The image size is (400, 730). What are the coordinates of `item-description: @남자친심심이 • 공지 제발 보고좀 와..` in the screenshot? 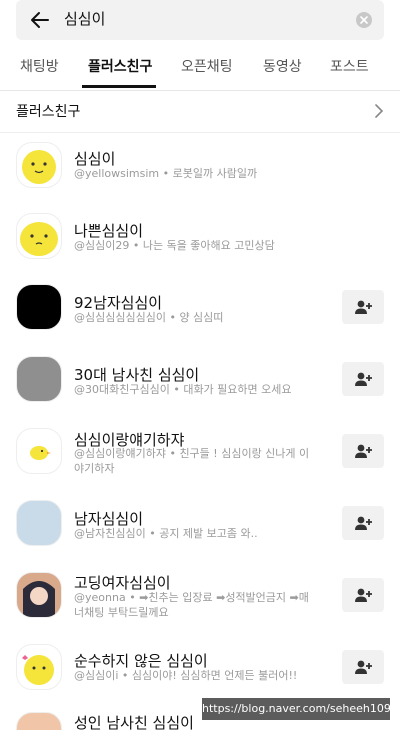 It's located at (166, 533).